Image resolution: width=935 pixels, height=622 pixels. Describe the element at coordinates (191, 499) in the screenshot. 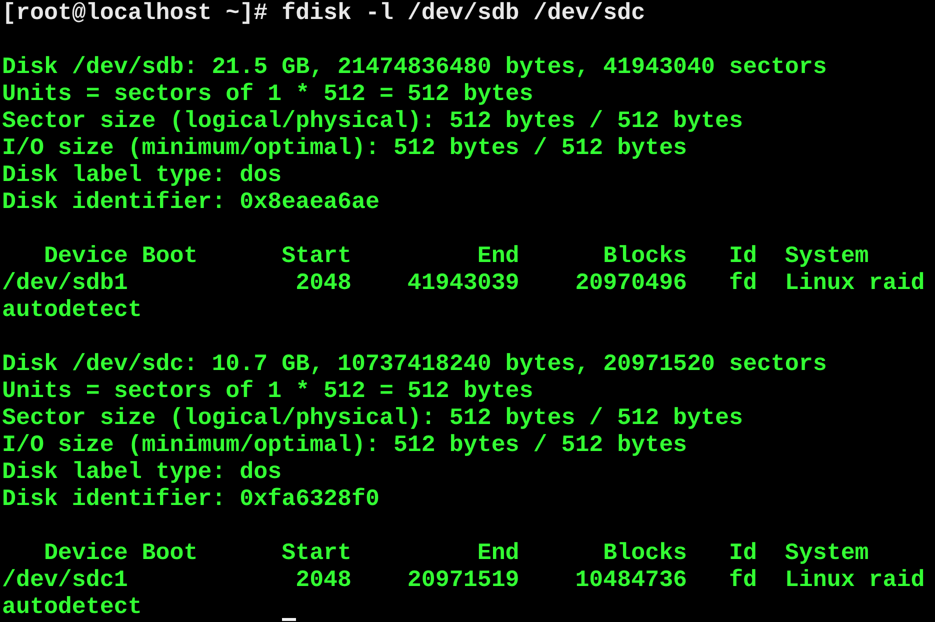

I see `output-line: Disk identifier: 0xfa6328f0` at that location.